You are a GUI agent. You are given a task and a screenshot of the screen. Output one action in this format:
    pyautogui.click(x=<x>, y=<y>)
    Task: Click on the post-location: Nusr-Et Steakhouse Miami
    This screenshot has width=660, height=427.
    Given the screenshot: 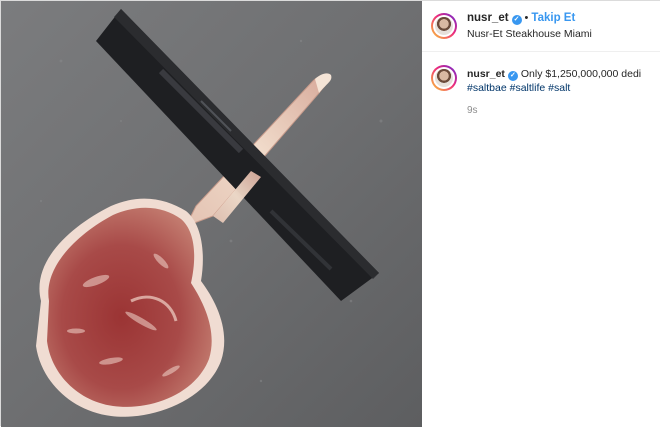 What is the action you would take?
    pyautogui.click(x=529, y=34)
    